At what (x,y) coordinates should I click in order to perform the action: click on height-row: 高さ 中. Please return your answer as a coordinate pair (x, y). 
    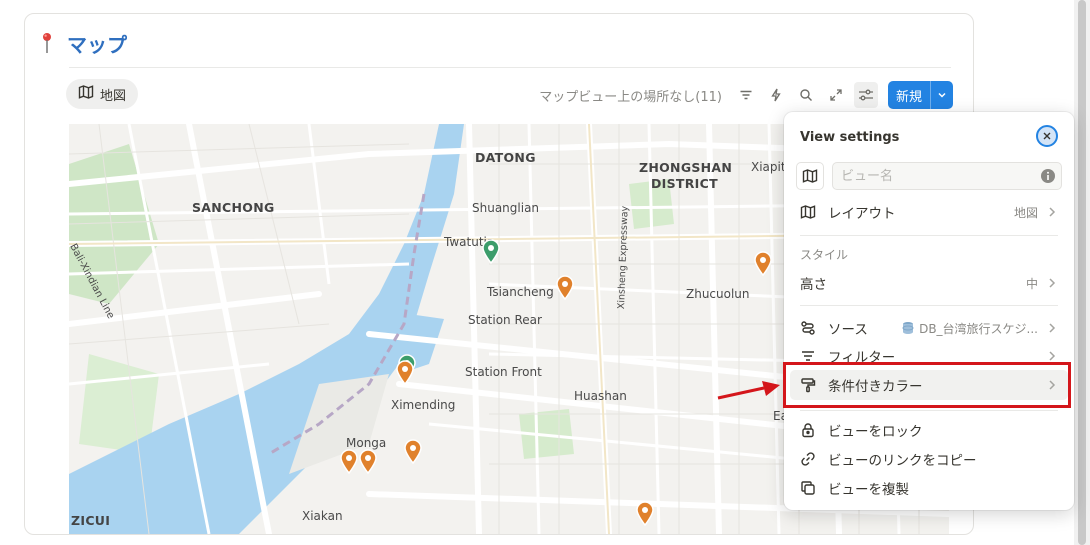
    Looking at the image, I should click on (929, 283).